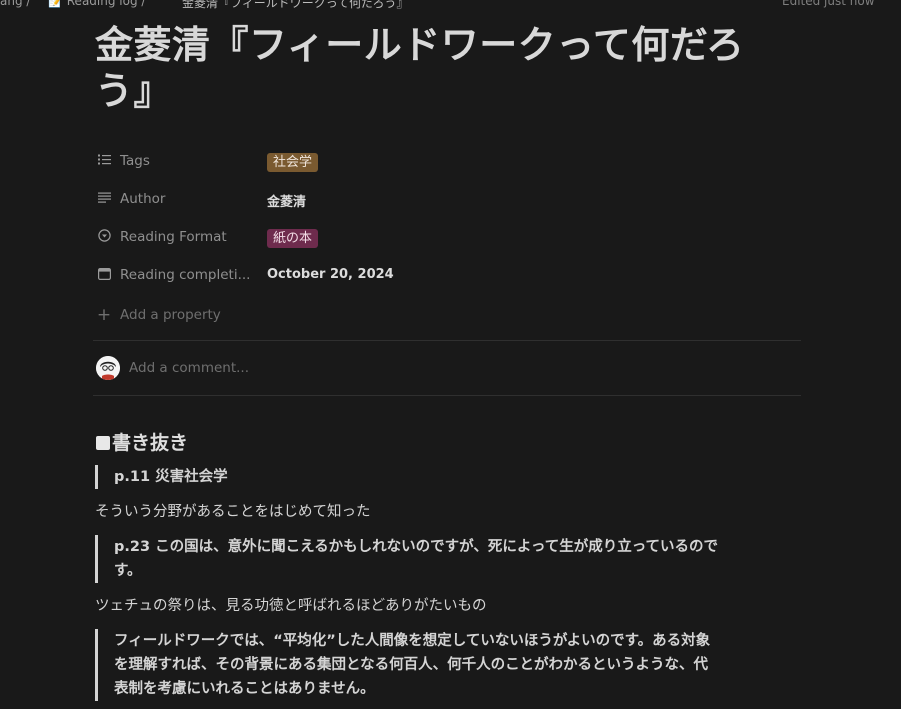  I want to click on property-row-reading-format: Reading Format 紙の本, so click(446, 238).